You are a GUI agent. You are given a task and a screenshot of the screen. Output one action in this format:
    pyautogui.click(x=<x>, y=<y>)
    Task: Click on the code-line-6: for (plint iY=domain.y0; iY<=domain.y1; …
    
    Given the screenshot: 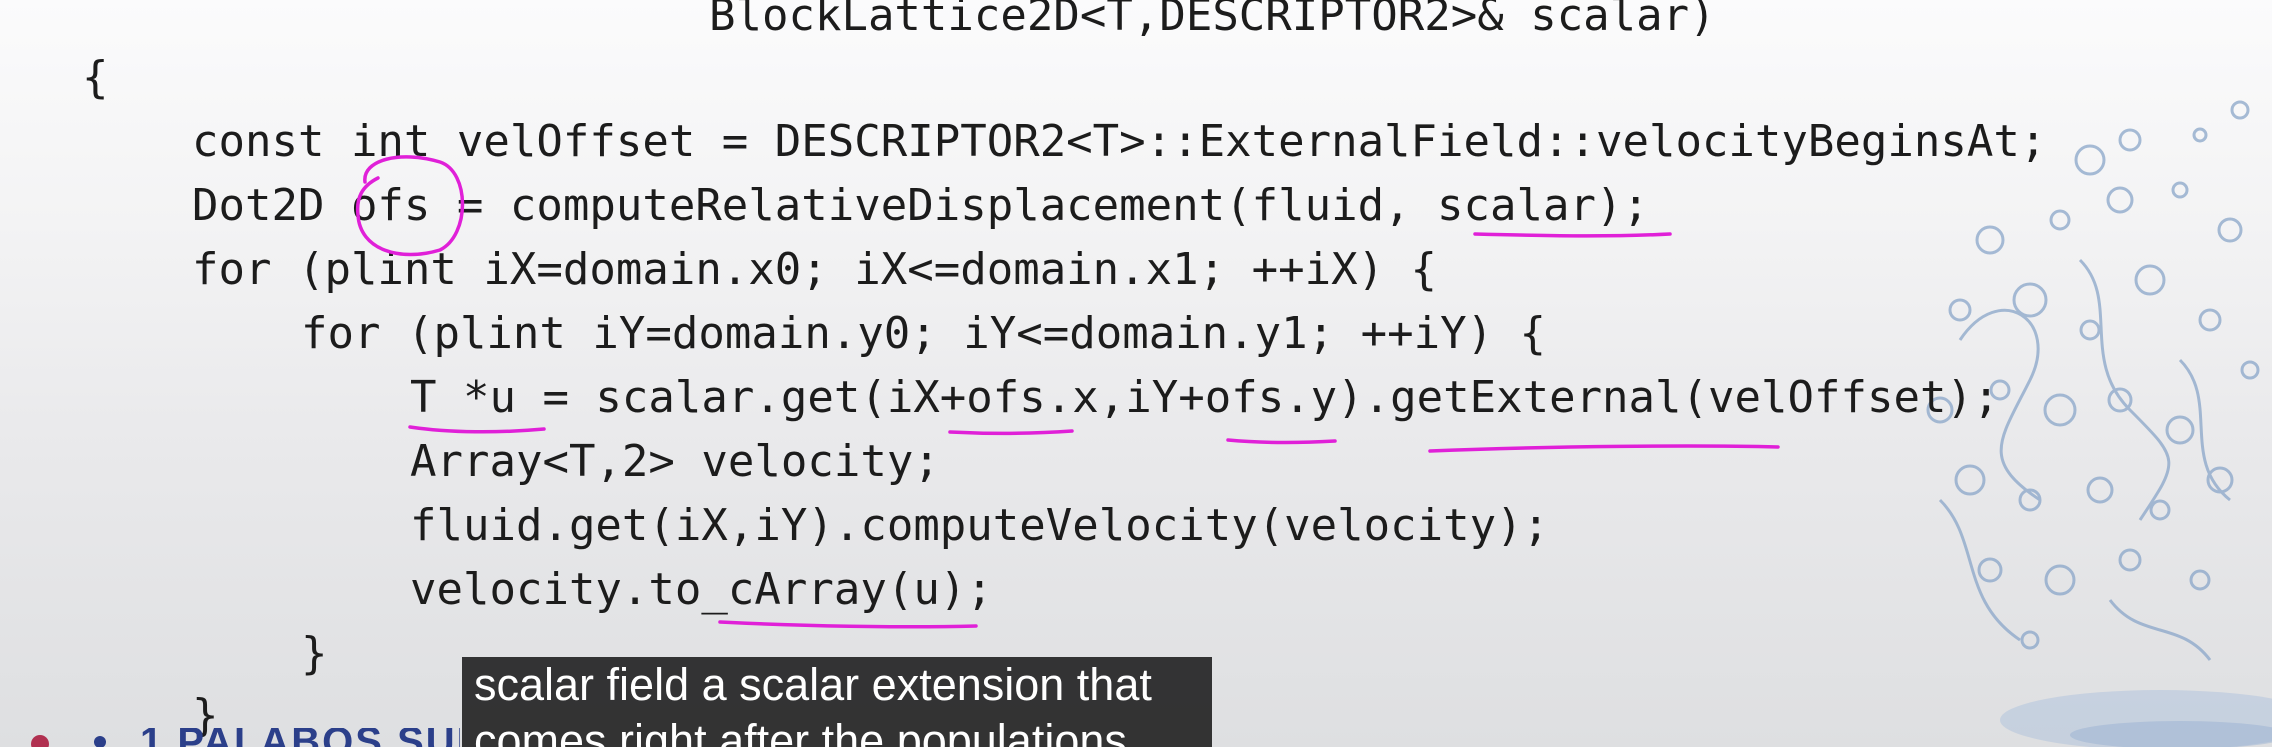 What is the action you would take?
    pyautogui.click(x=924, y=333)
    